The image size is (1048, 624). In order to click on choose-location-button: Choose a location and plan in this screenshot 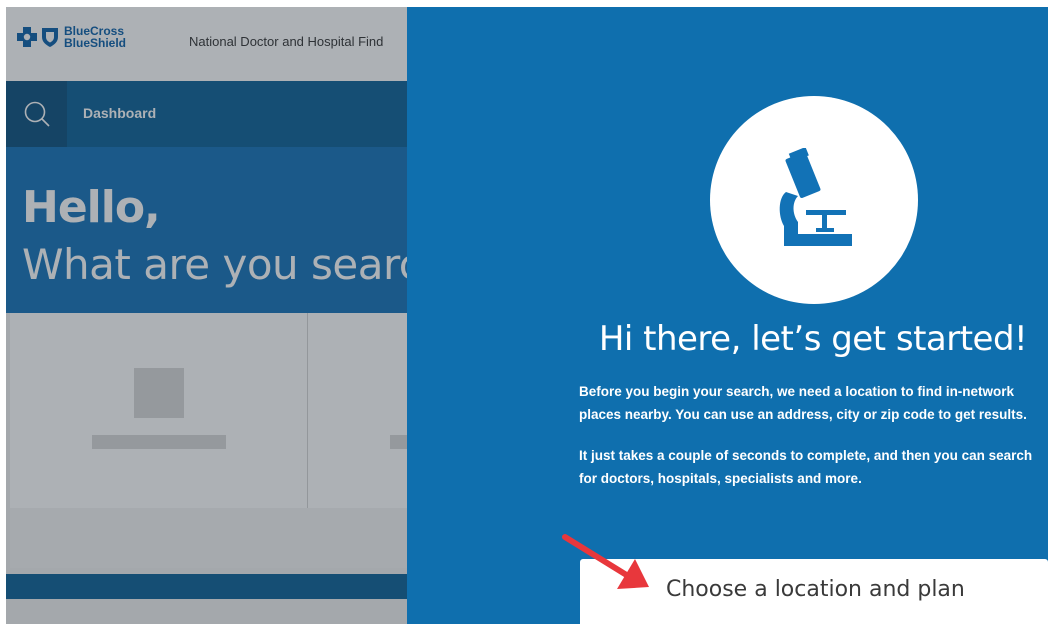, I will do `click(814, 591)`.